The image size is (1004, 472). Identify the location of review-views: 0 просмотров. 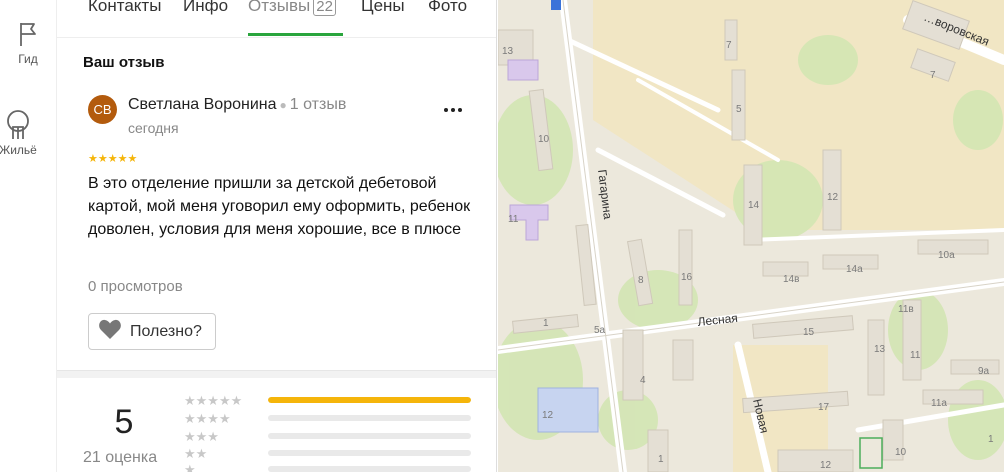
(135, 286).